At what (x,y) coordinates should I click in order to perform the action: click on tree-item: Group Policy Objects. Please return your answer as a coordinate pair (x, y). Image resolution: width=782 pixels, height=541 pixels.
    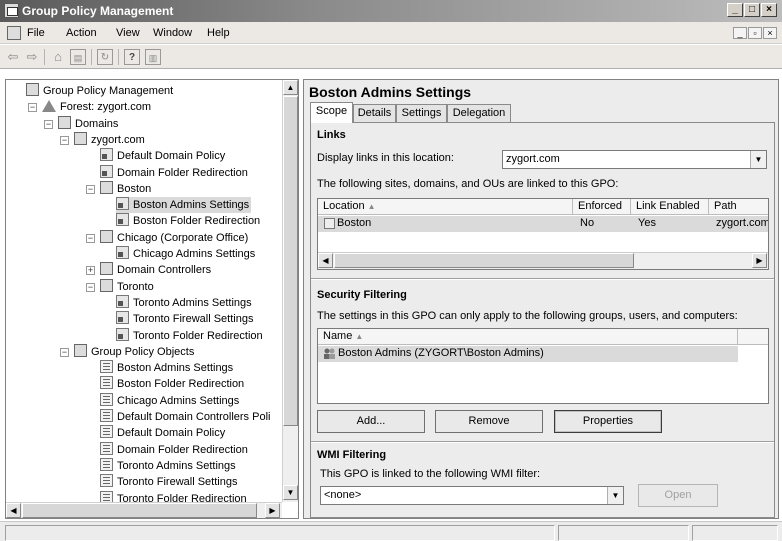
    Looking at the image, I should click on (134, 351).